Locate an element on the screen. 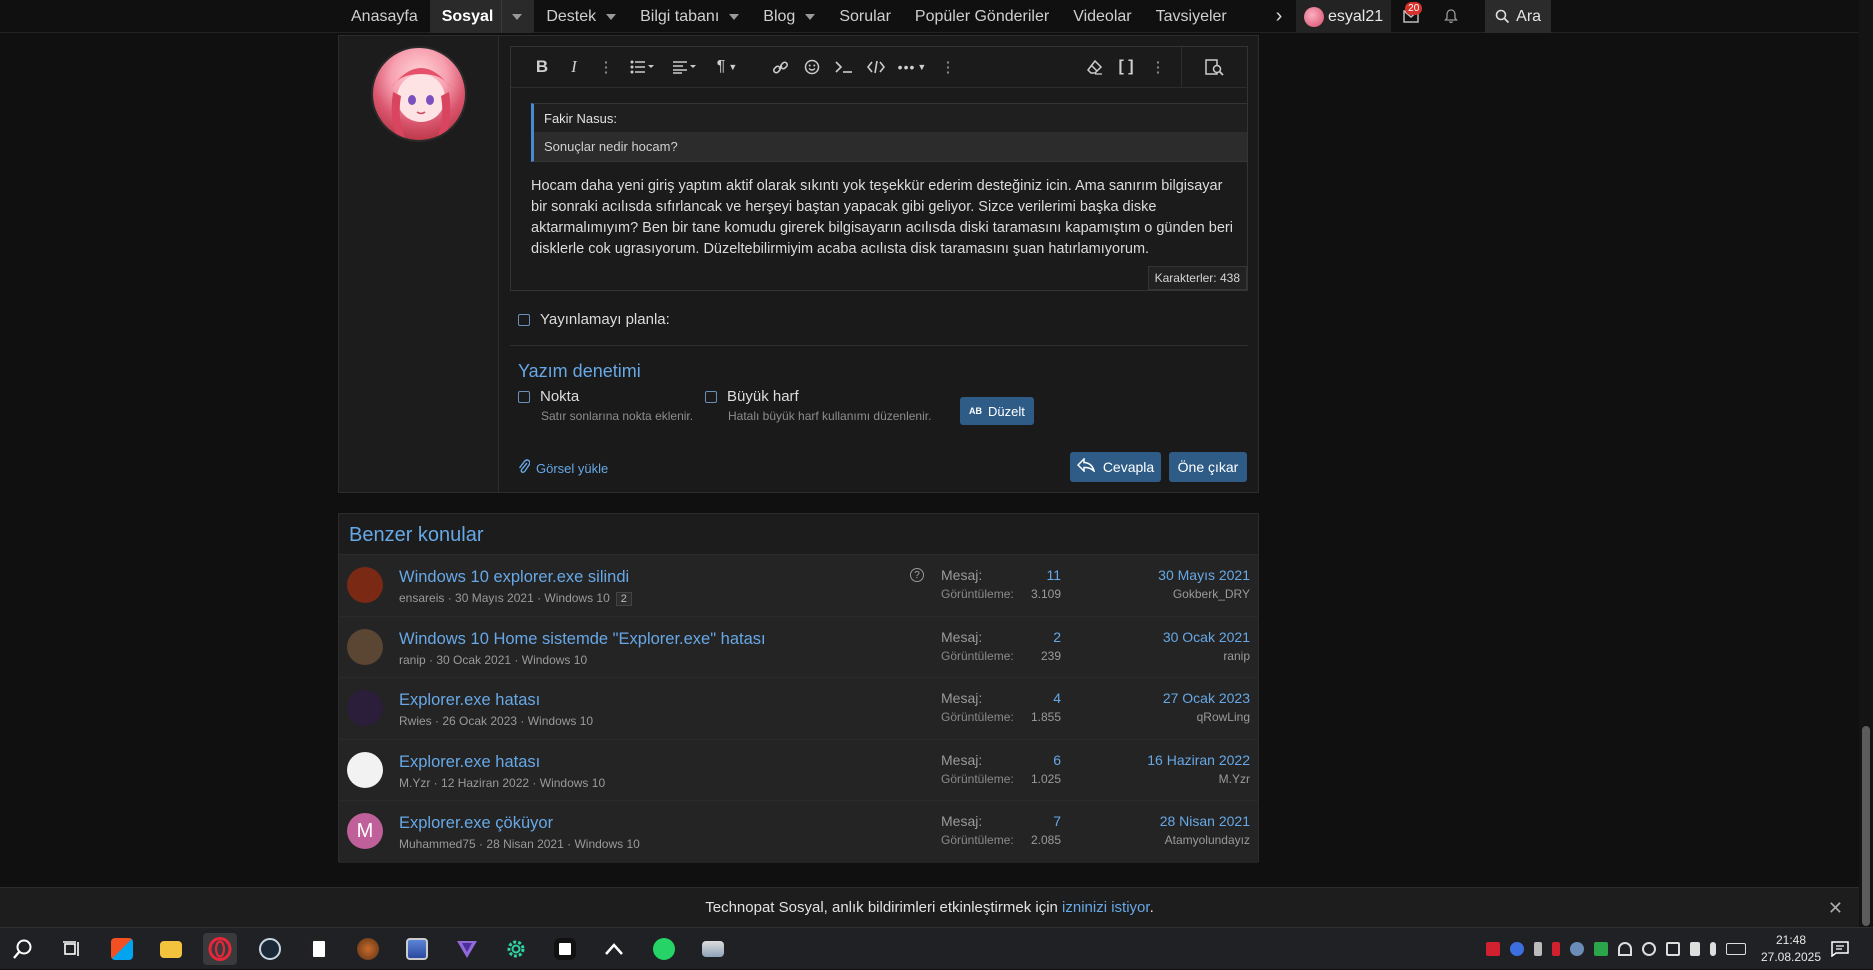 The height and width of the screenshot is (970, 1873). tray-app is located at coordinates (614, 949).